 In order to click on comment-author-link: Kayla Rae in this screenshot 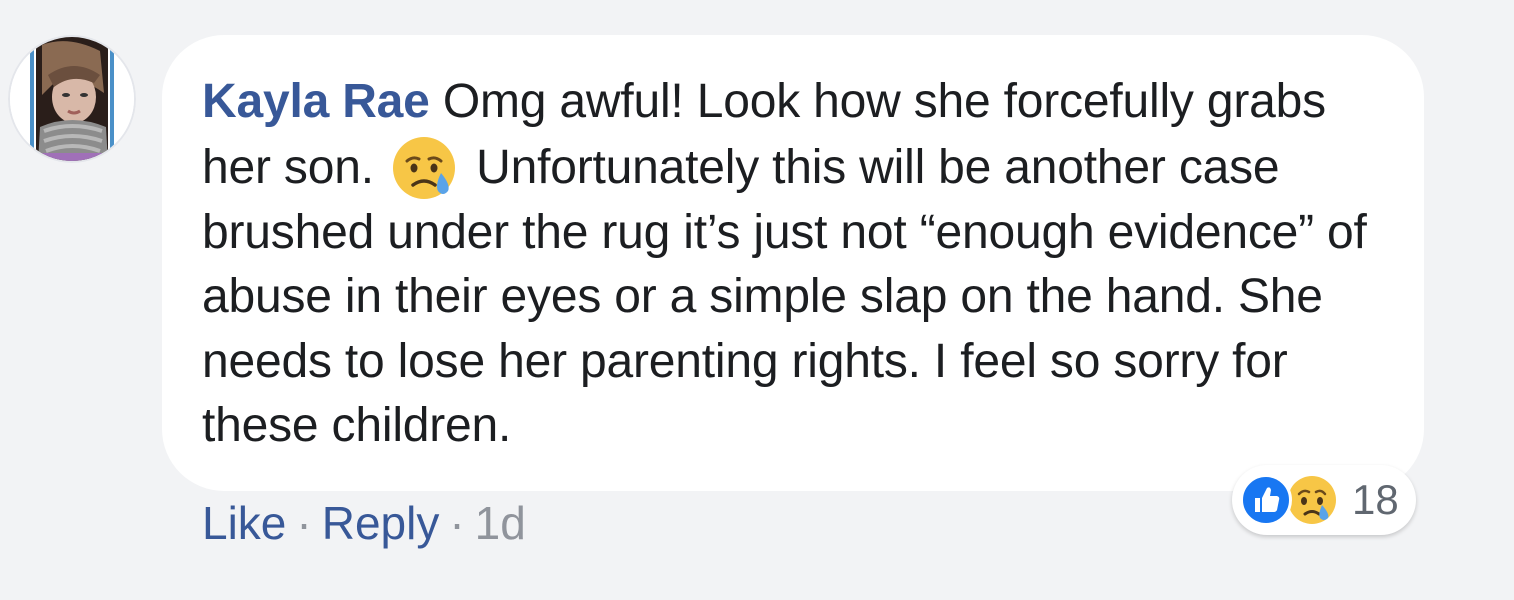, I will do `click(316, 101)`.